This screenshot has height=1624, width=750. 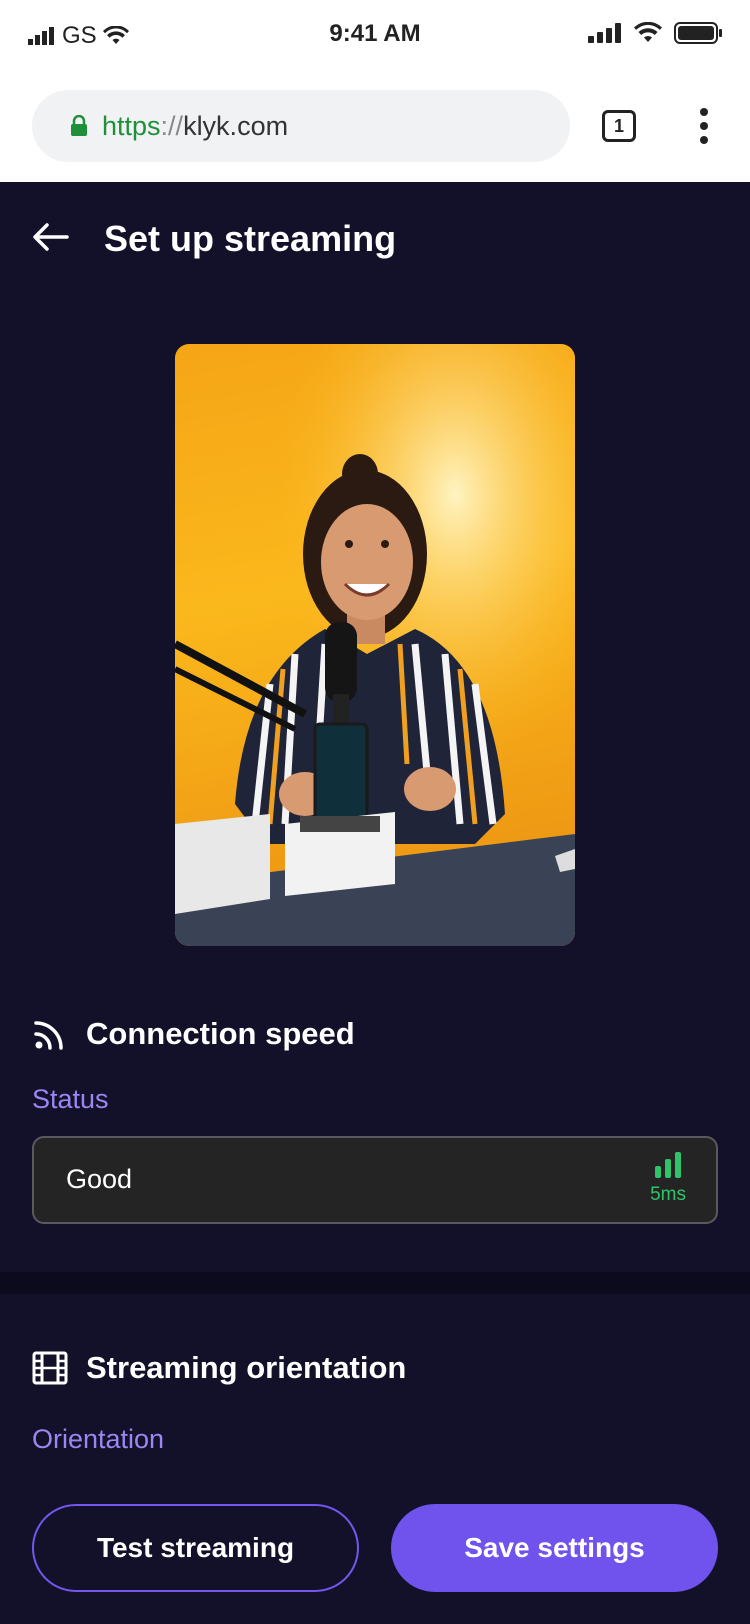 I want to click on test-streaming-button: Test streaming, so click(x=195, y=1548).